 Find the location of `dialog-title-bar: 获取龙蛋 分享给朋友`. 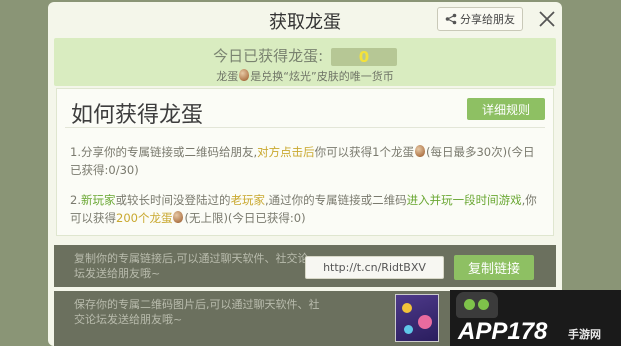

dialog-title-bar: 获取龙蛋 分享给朋友 is located at coordinates (305, 19).